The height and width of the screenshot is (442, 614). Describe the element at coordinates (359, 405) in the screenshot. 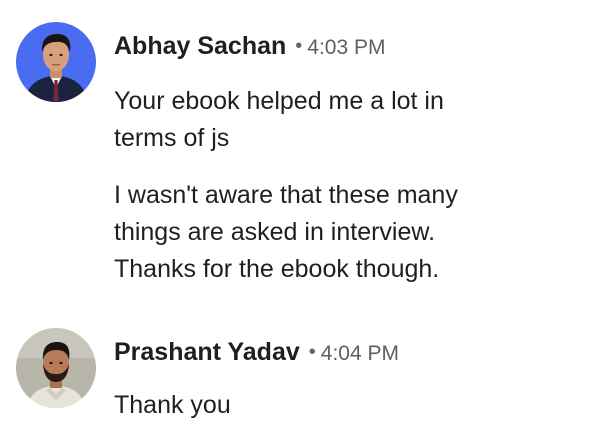

I see `message-text: Thank you` at that location.